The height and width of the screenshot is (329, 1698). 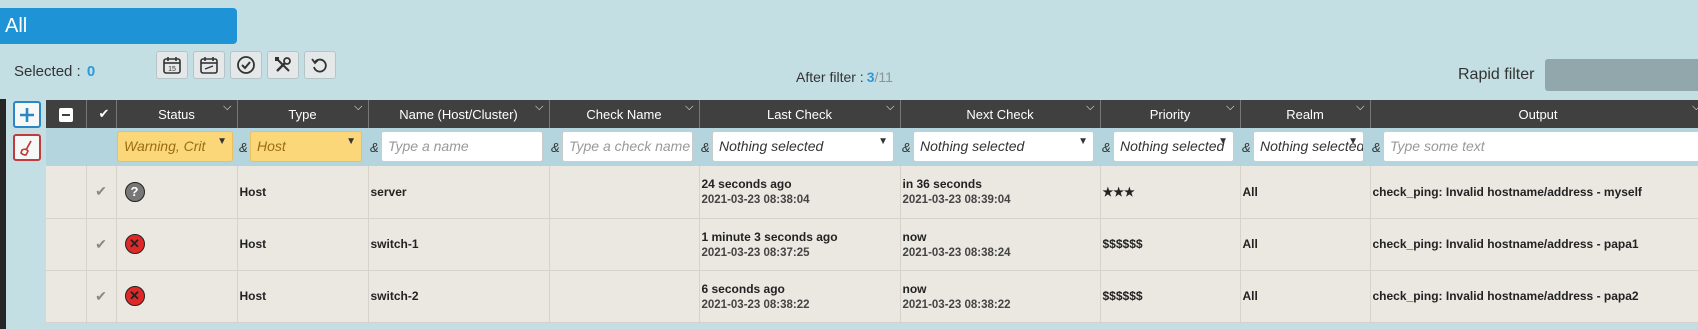 What do you see at coordinates (134, 191) in the screenshot?
I see `unknown-status-icon: ?` at bounding box center [134, 191].